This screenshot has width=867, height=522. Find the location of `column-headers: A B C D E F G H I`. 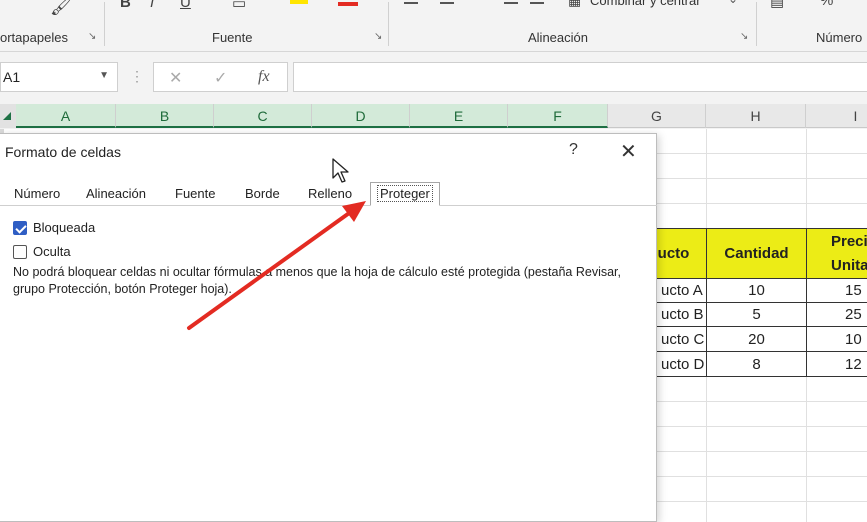

column-headers: A B C D E F G H I is located at coordinates (433, 116).